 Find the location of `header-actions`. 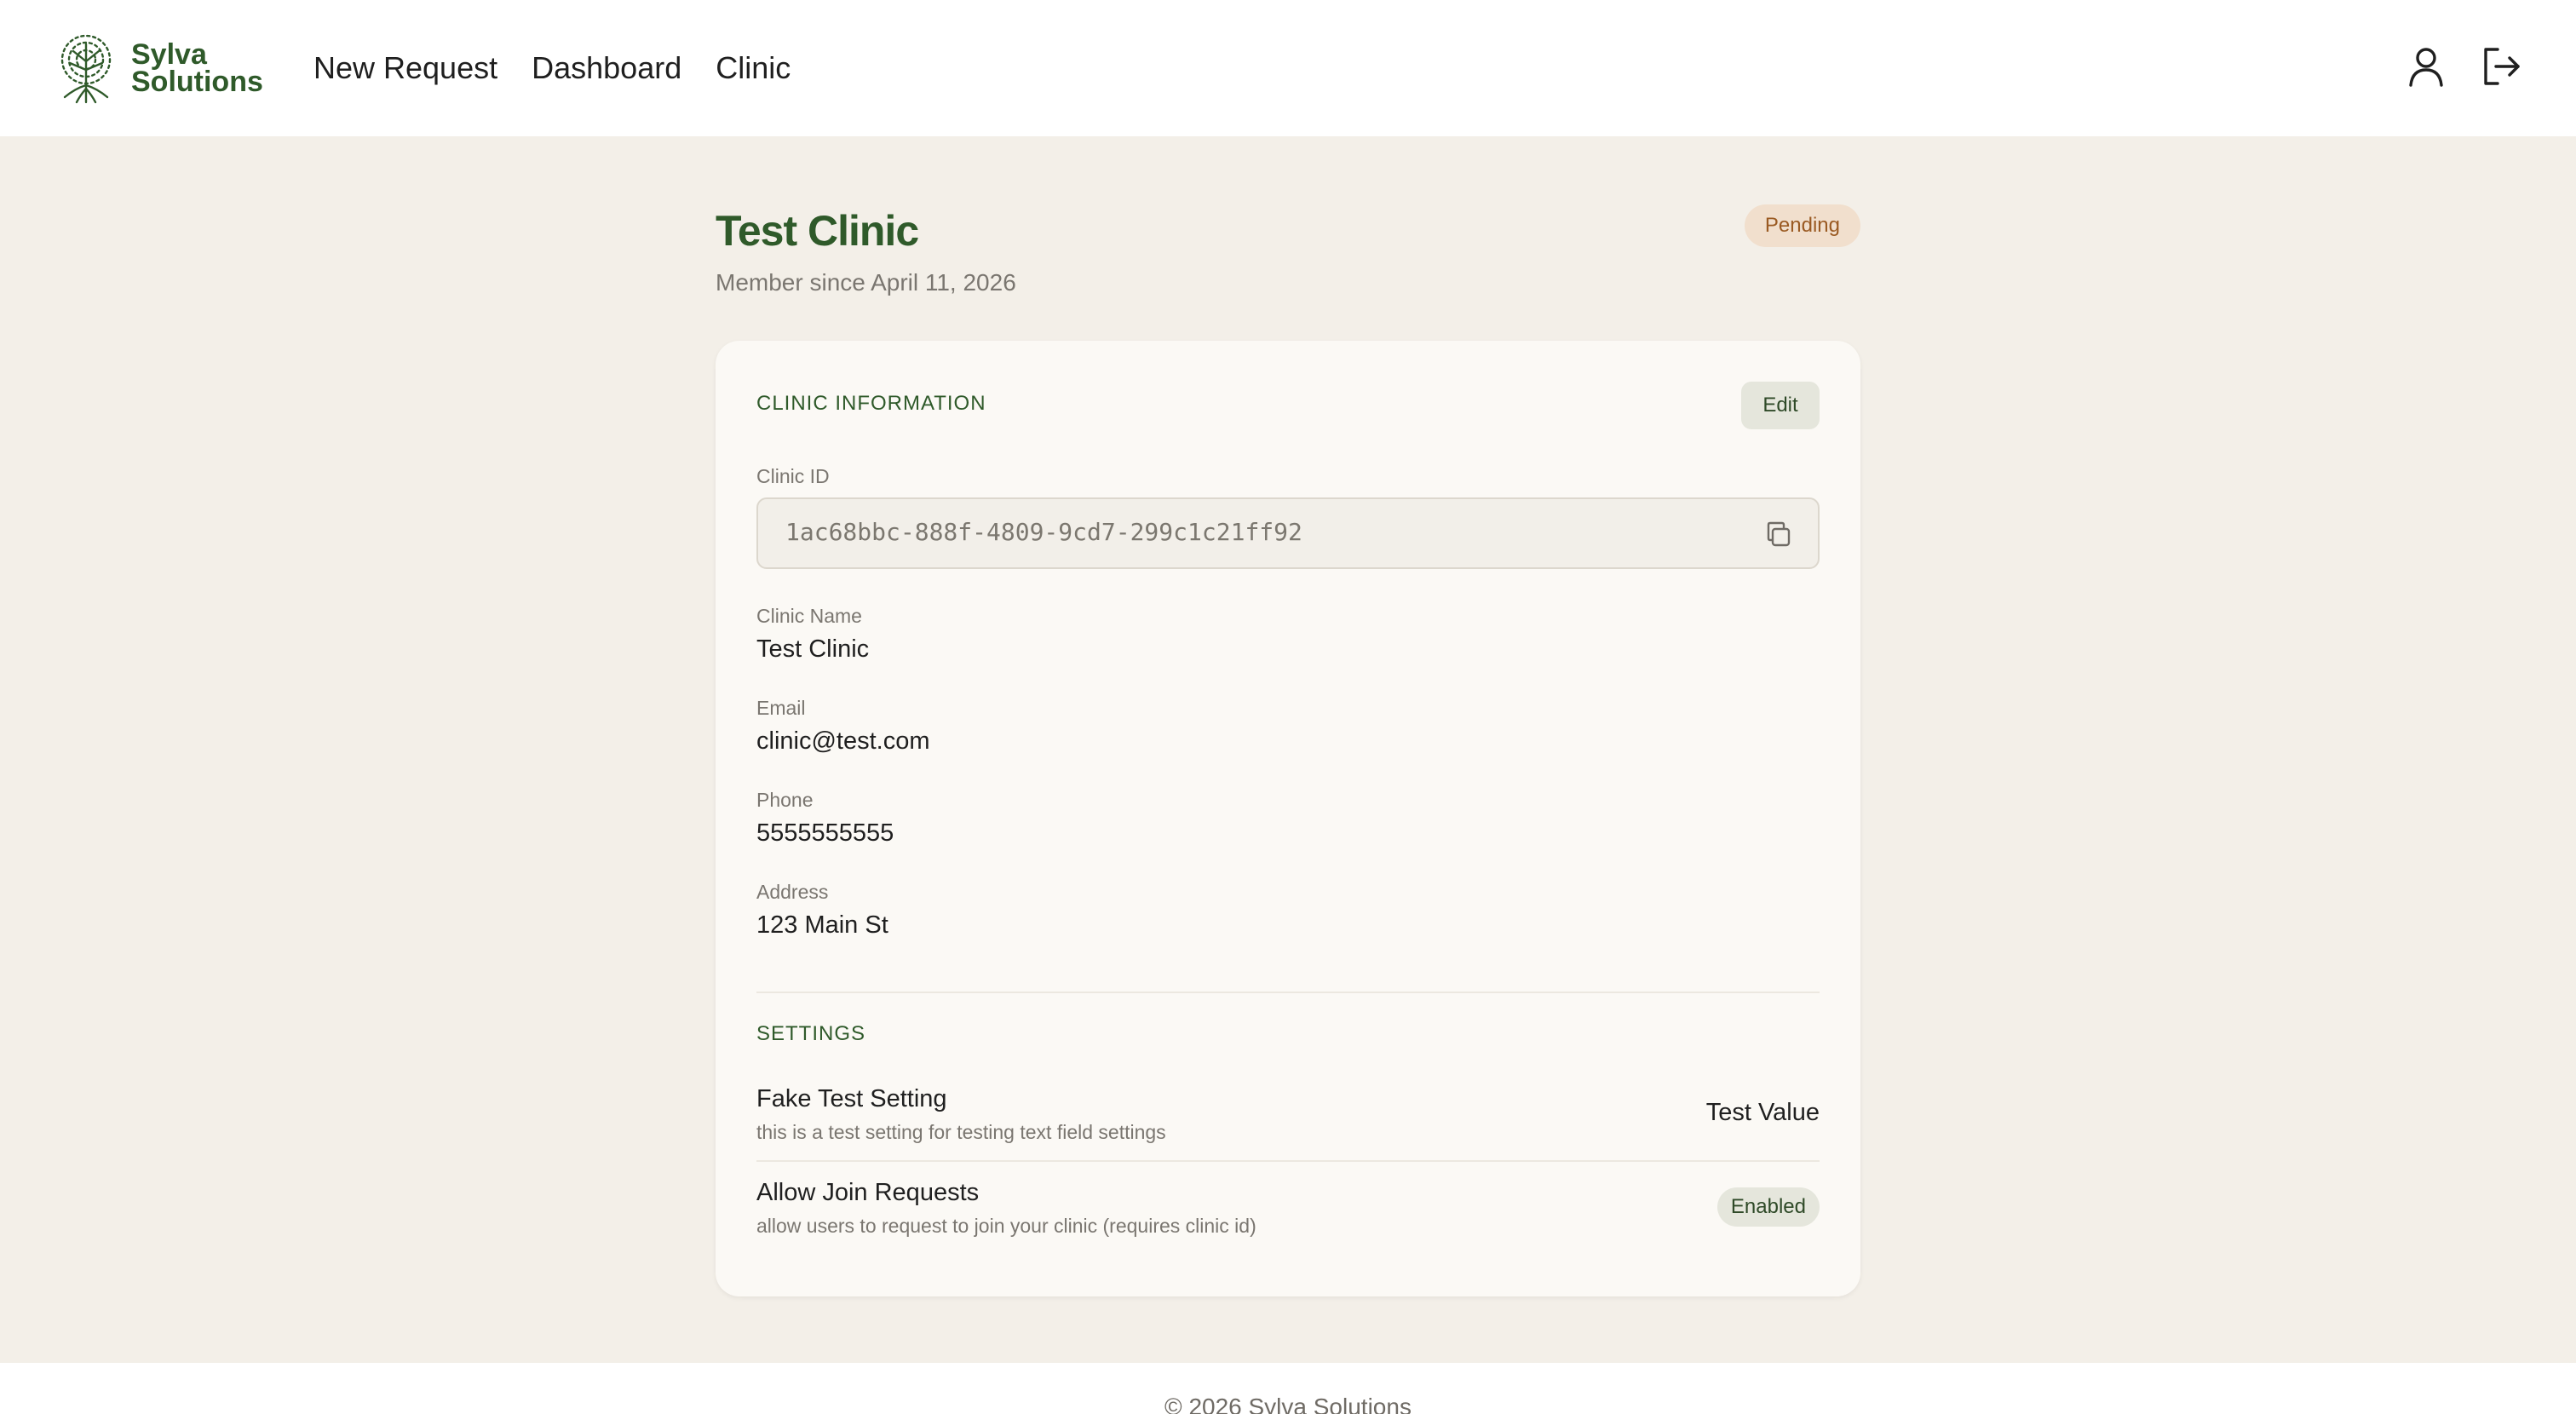

header-actions is located at coordinates (2448, 66).